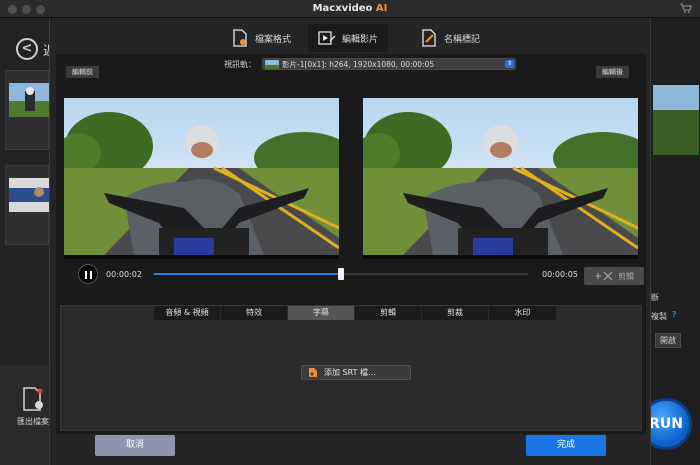 This screenshot has width=700, height=465. Describe the element at coordinates (313, 372) in the screenshot. I see `add-subtitle-file-icon` at that location.